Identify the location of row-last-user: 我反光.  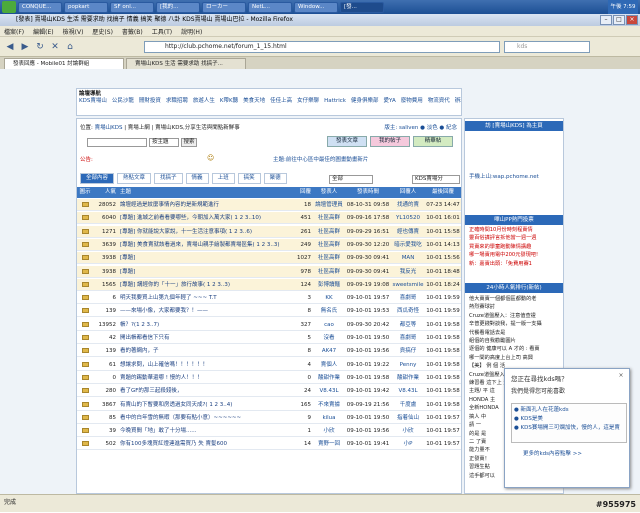
(408, 272).